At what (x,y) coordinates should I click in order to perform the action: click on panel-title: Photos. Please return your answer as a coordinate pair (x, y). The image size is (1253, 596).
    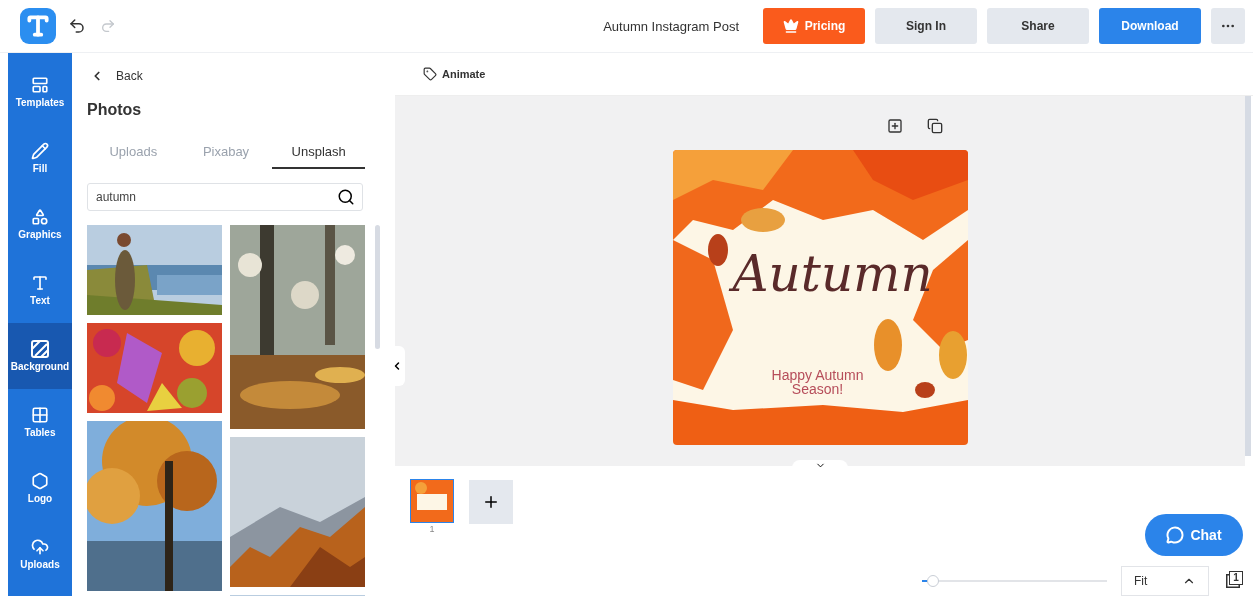
    Looking at the image, I should click on (115, 110).